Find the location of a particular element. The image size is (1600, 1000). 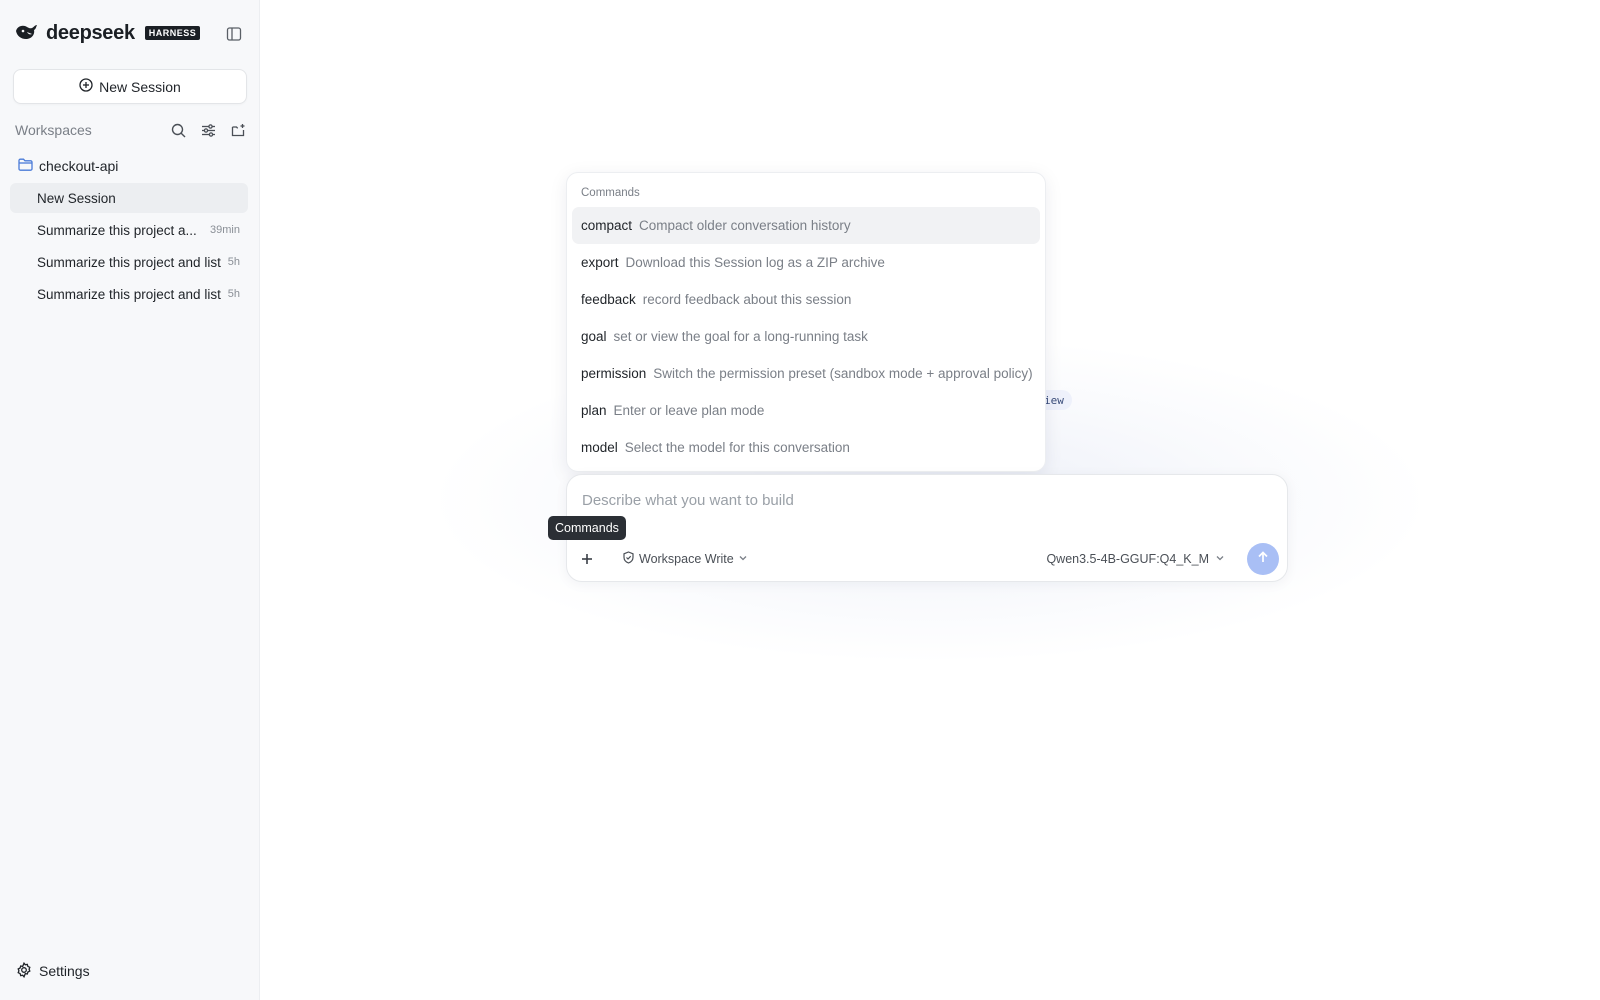

command-name: permission is located at coordinates (614, 373).